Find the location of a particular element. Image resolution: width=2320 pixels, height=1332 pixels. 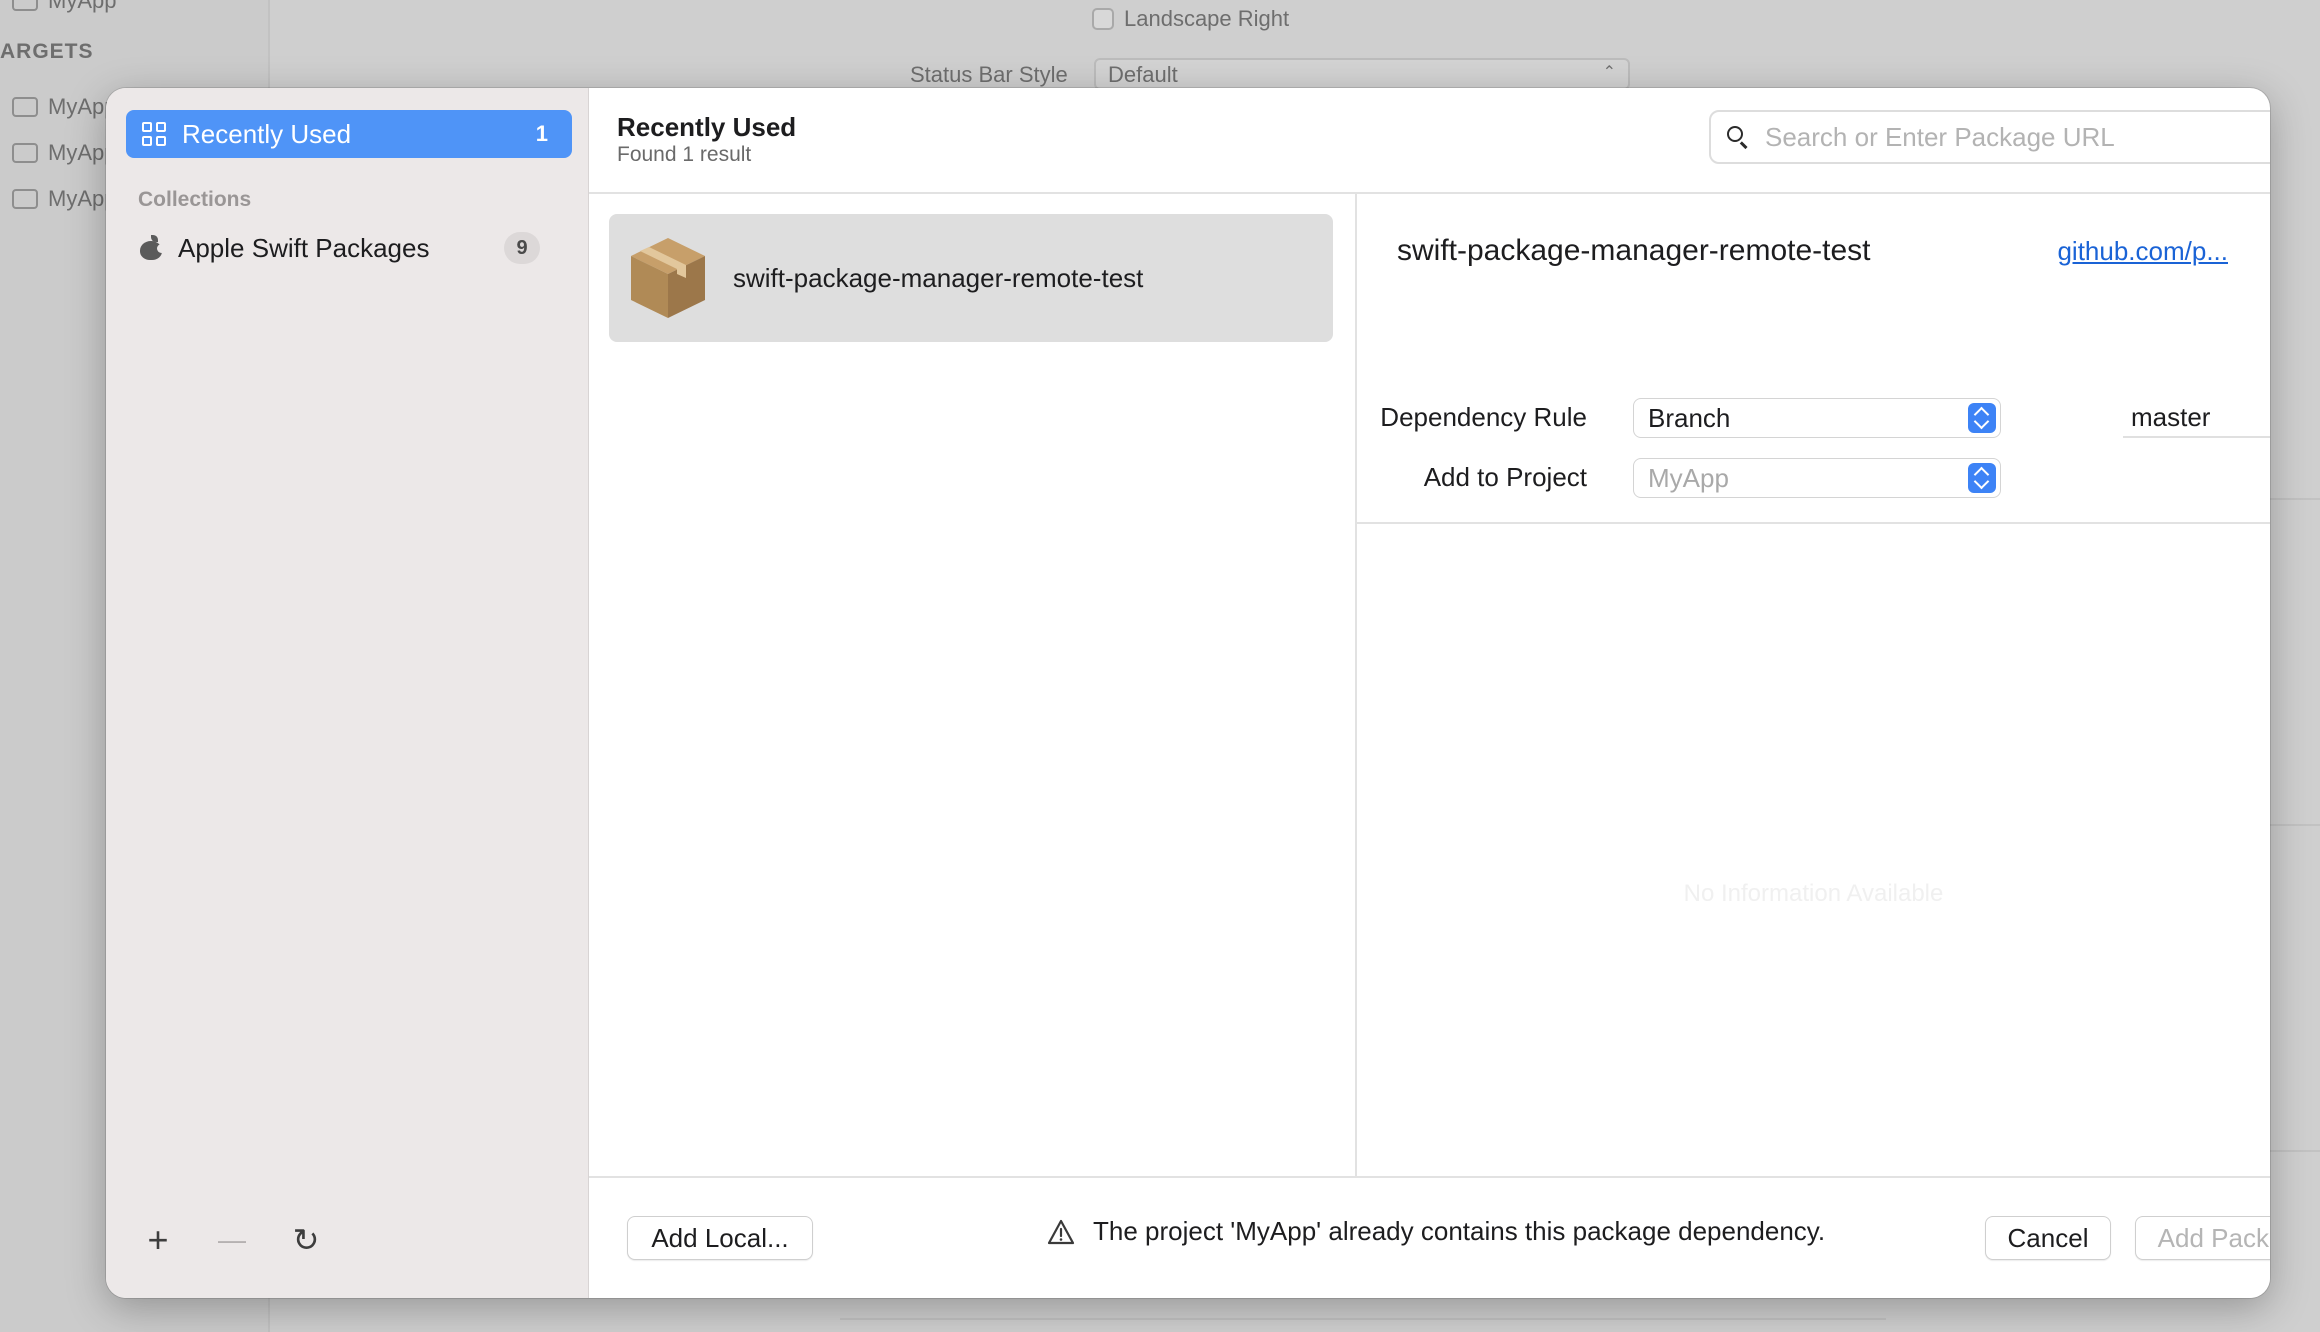

package-search is located at coordinates (1989, 137).